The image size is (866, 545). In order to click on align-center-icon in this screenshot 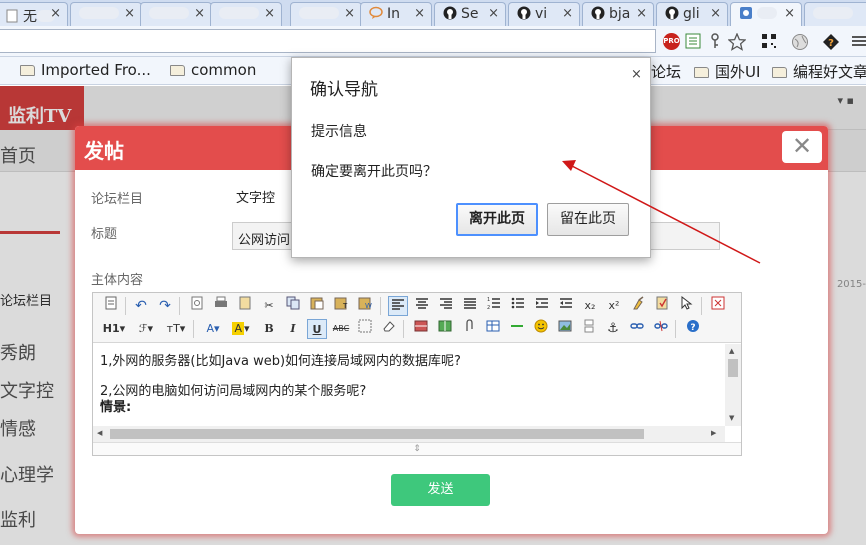, I will do `click(422, 306)`.